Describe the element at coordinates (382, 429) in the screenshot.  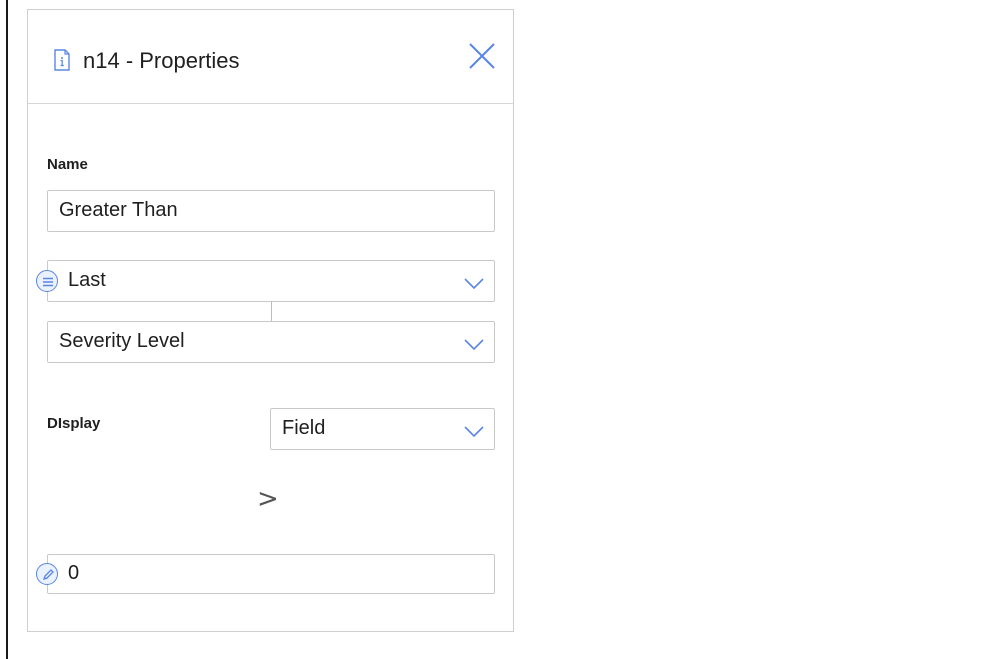
I see `display-dropdown: Field` at that location.